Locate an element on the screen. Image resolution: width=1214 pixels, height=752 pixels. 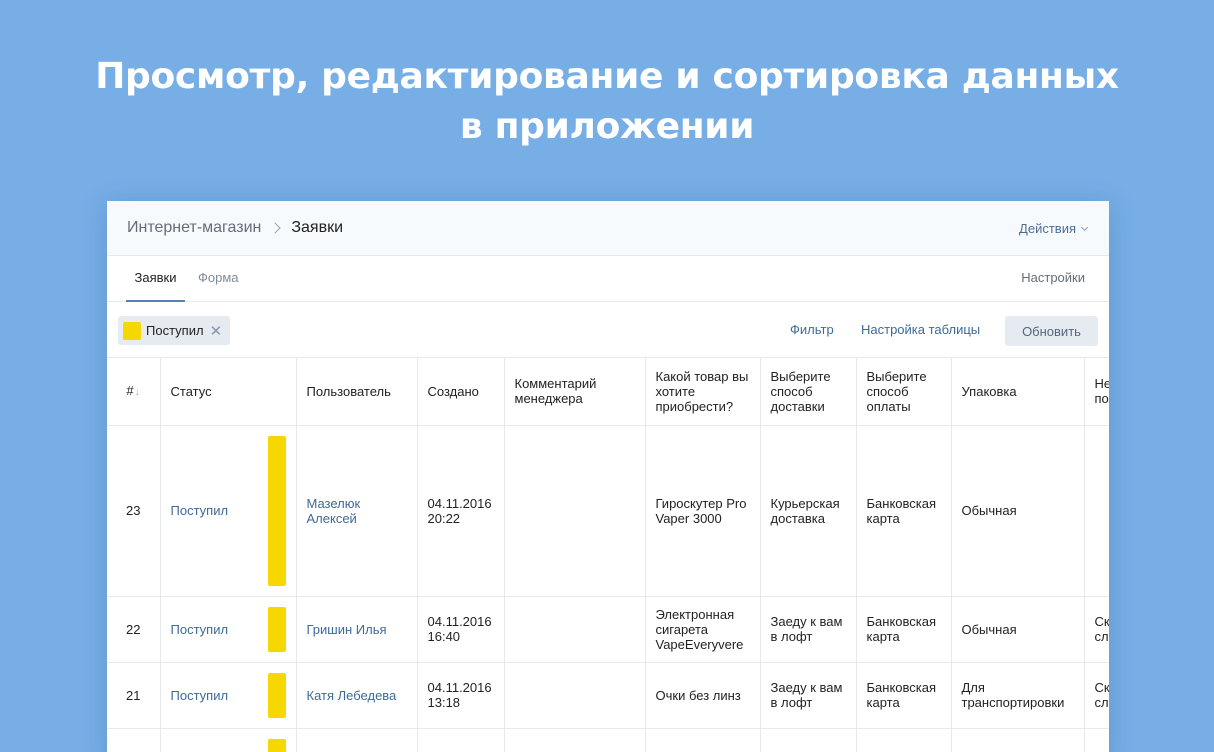
filter-link: Фильтр is located at coordinates (812, 329).